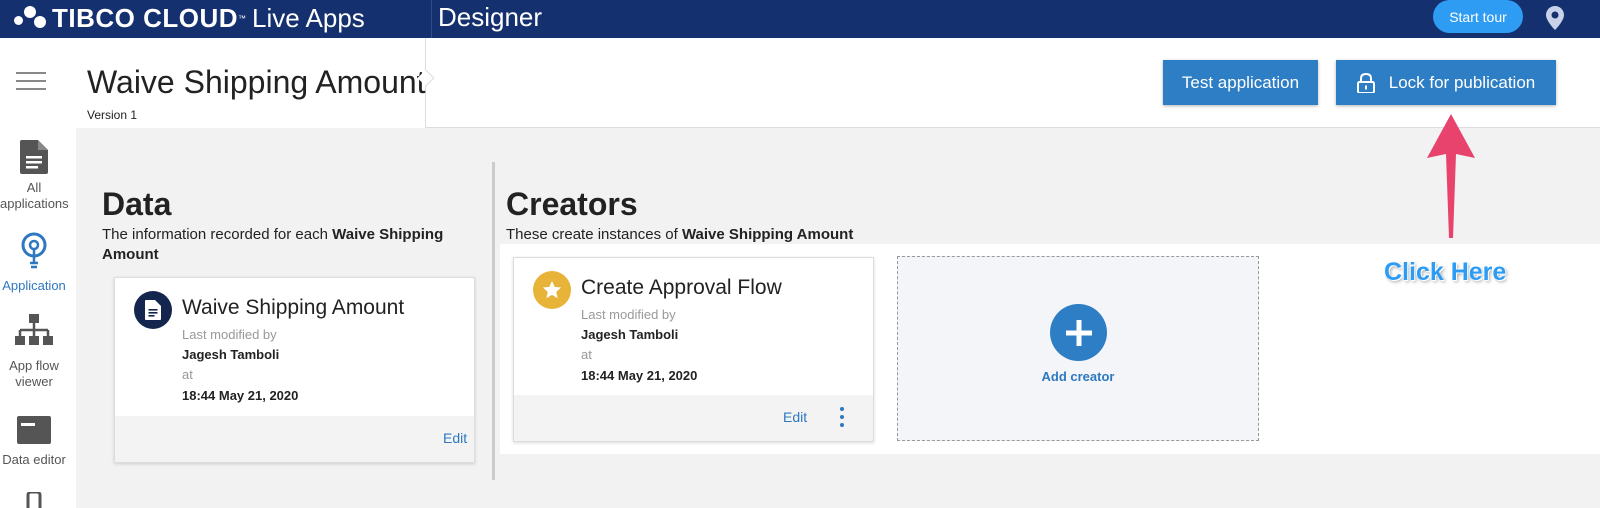 The width and height of the screenshot is (1600, 508). I want to click on star-icon, so click(552, 290).